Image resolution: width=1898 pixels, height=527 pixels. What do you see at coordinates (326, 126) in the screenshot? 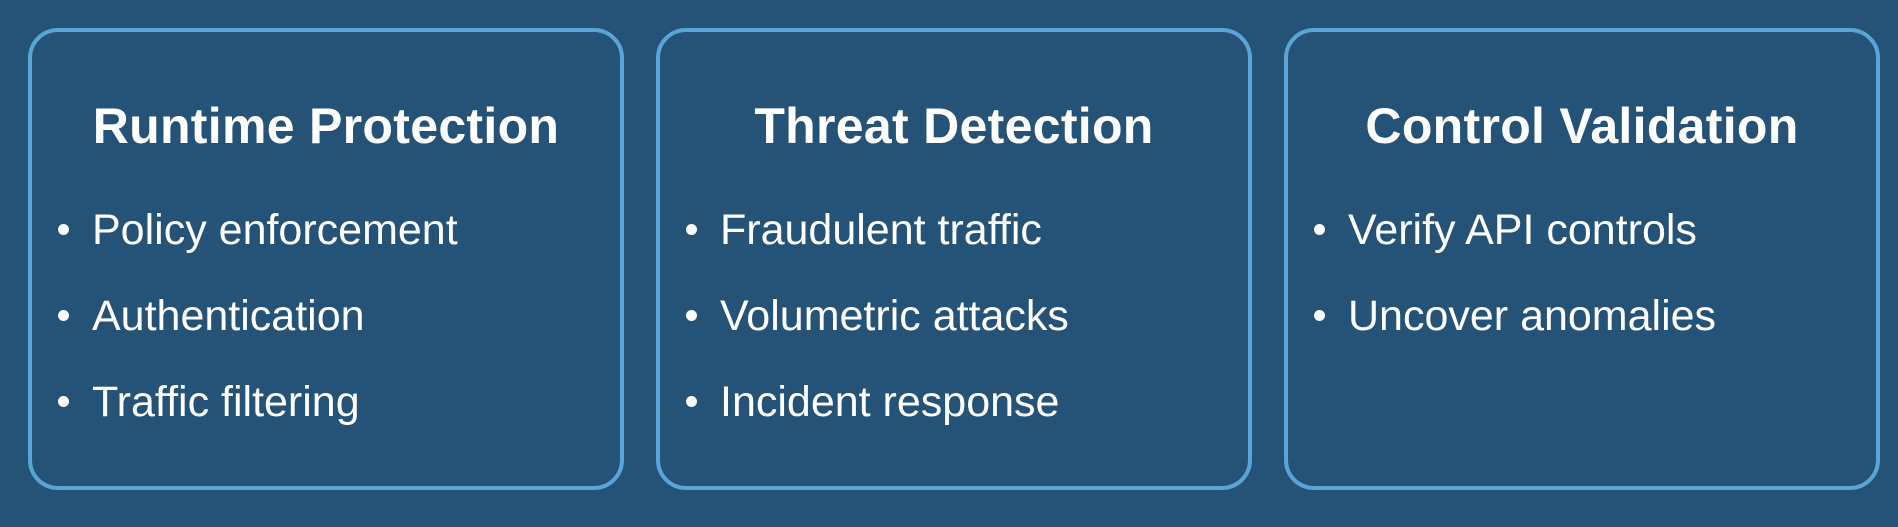
I see `card-title: Runtime Protection` at bounding box center [326, 126].